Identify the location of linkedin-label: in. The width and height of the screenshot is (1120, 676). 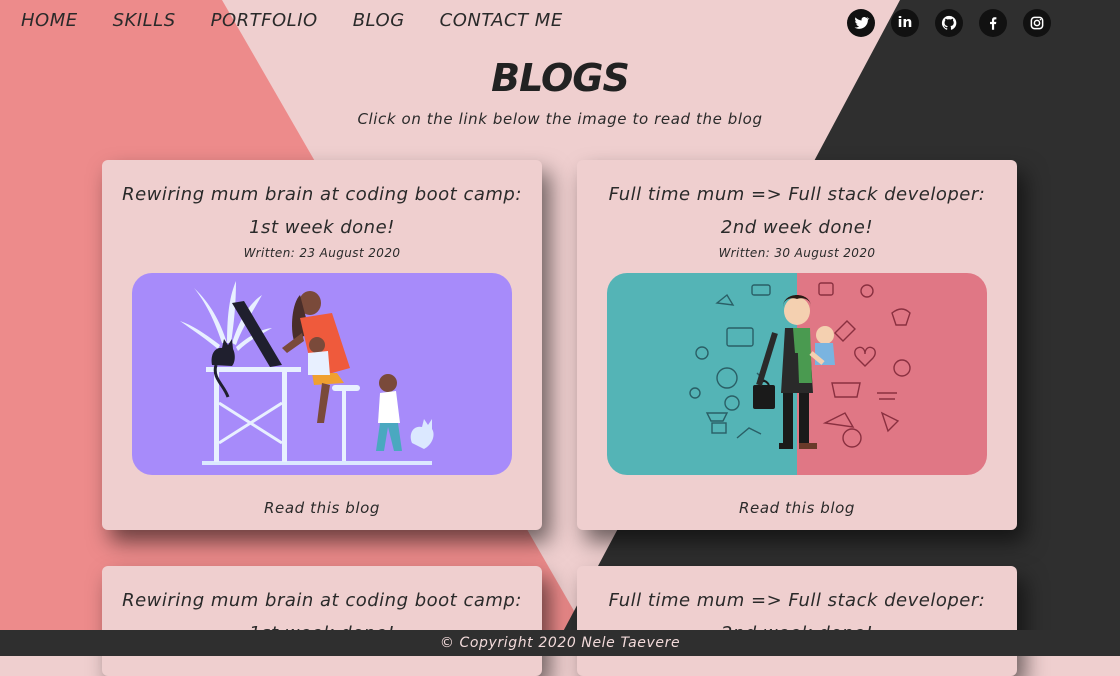
(905, 23).